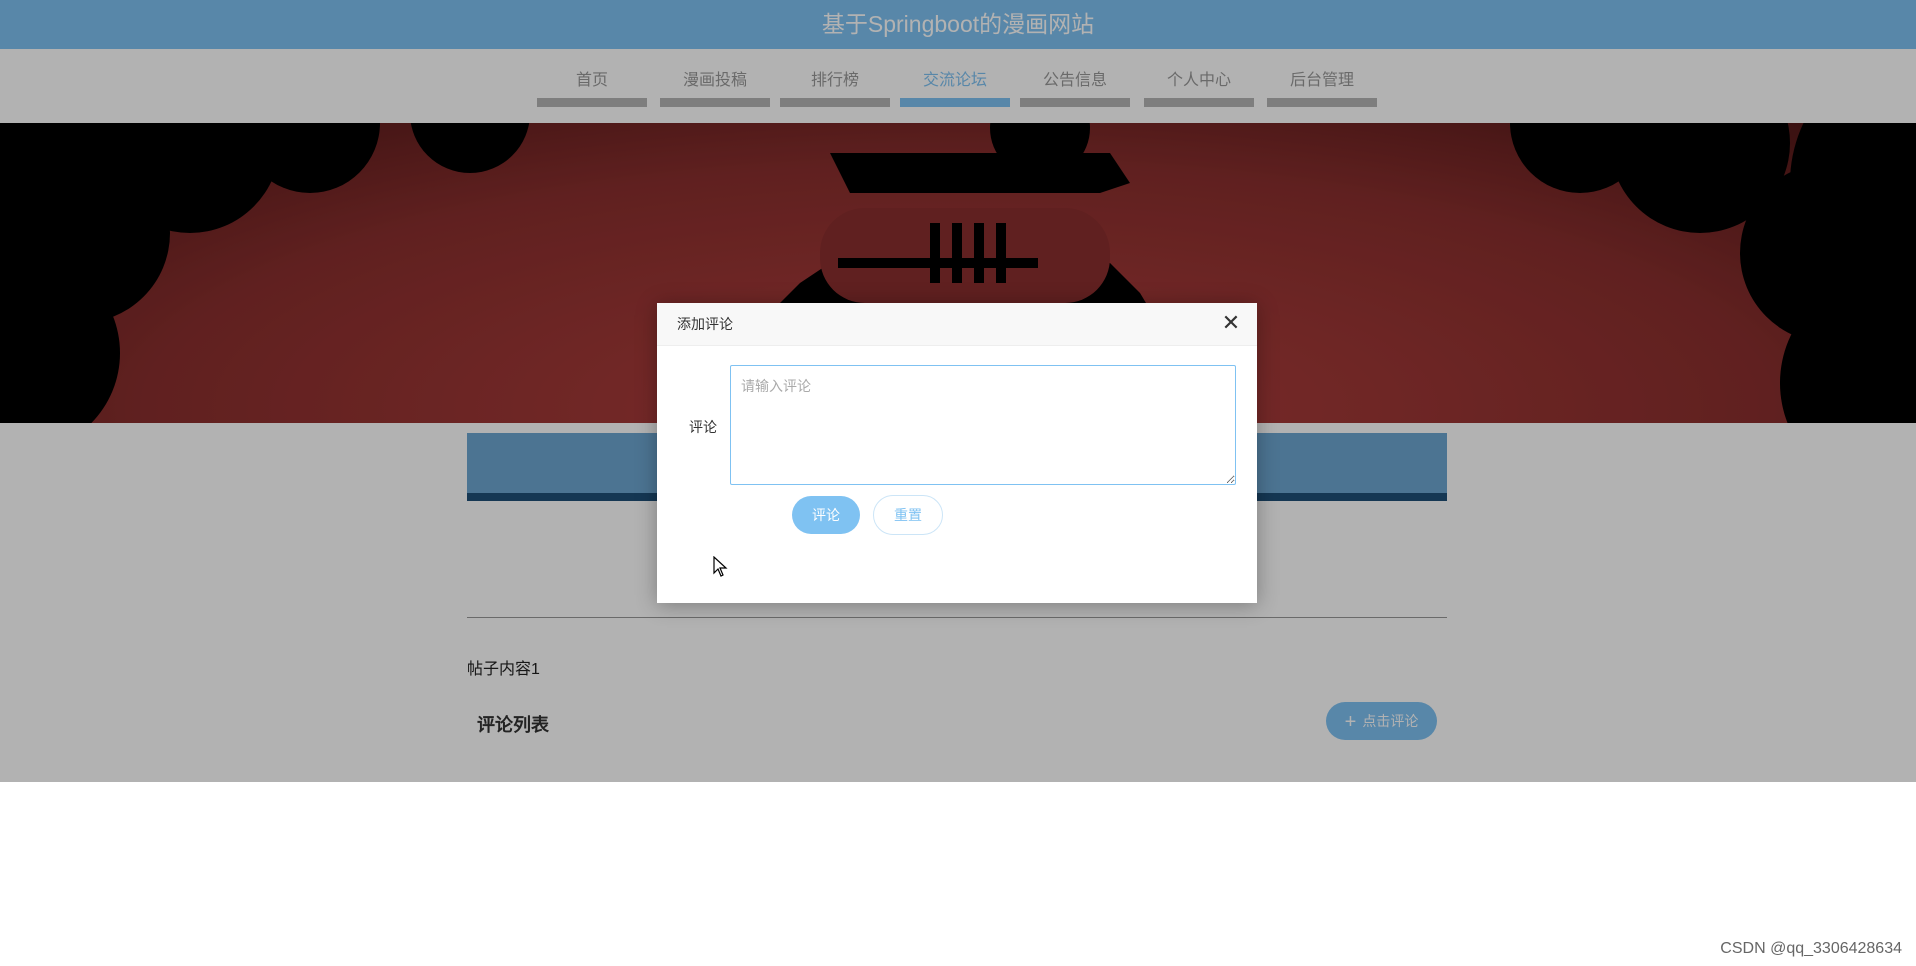  I want to click on dialog-title: 添加评论, so click(705, 324).